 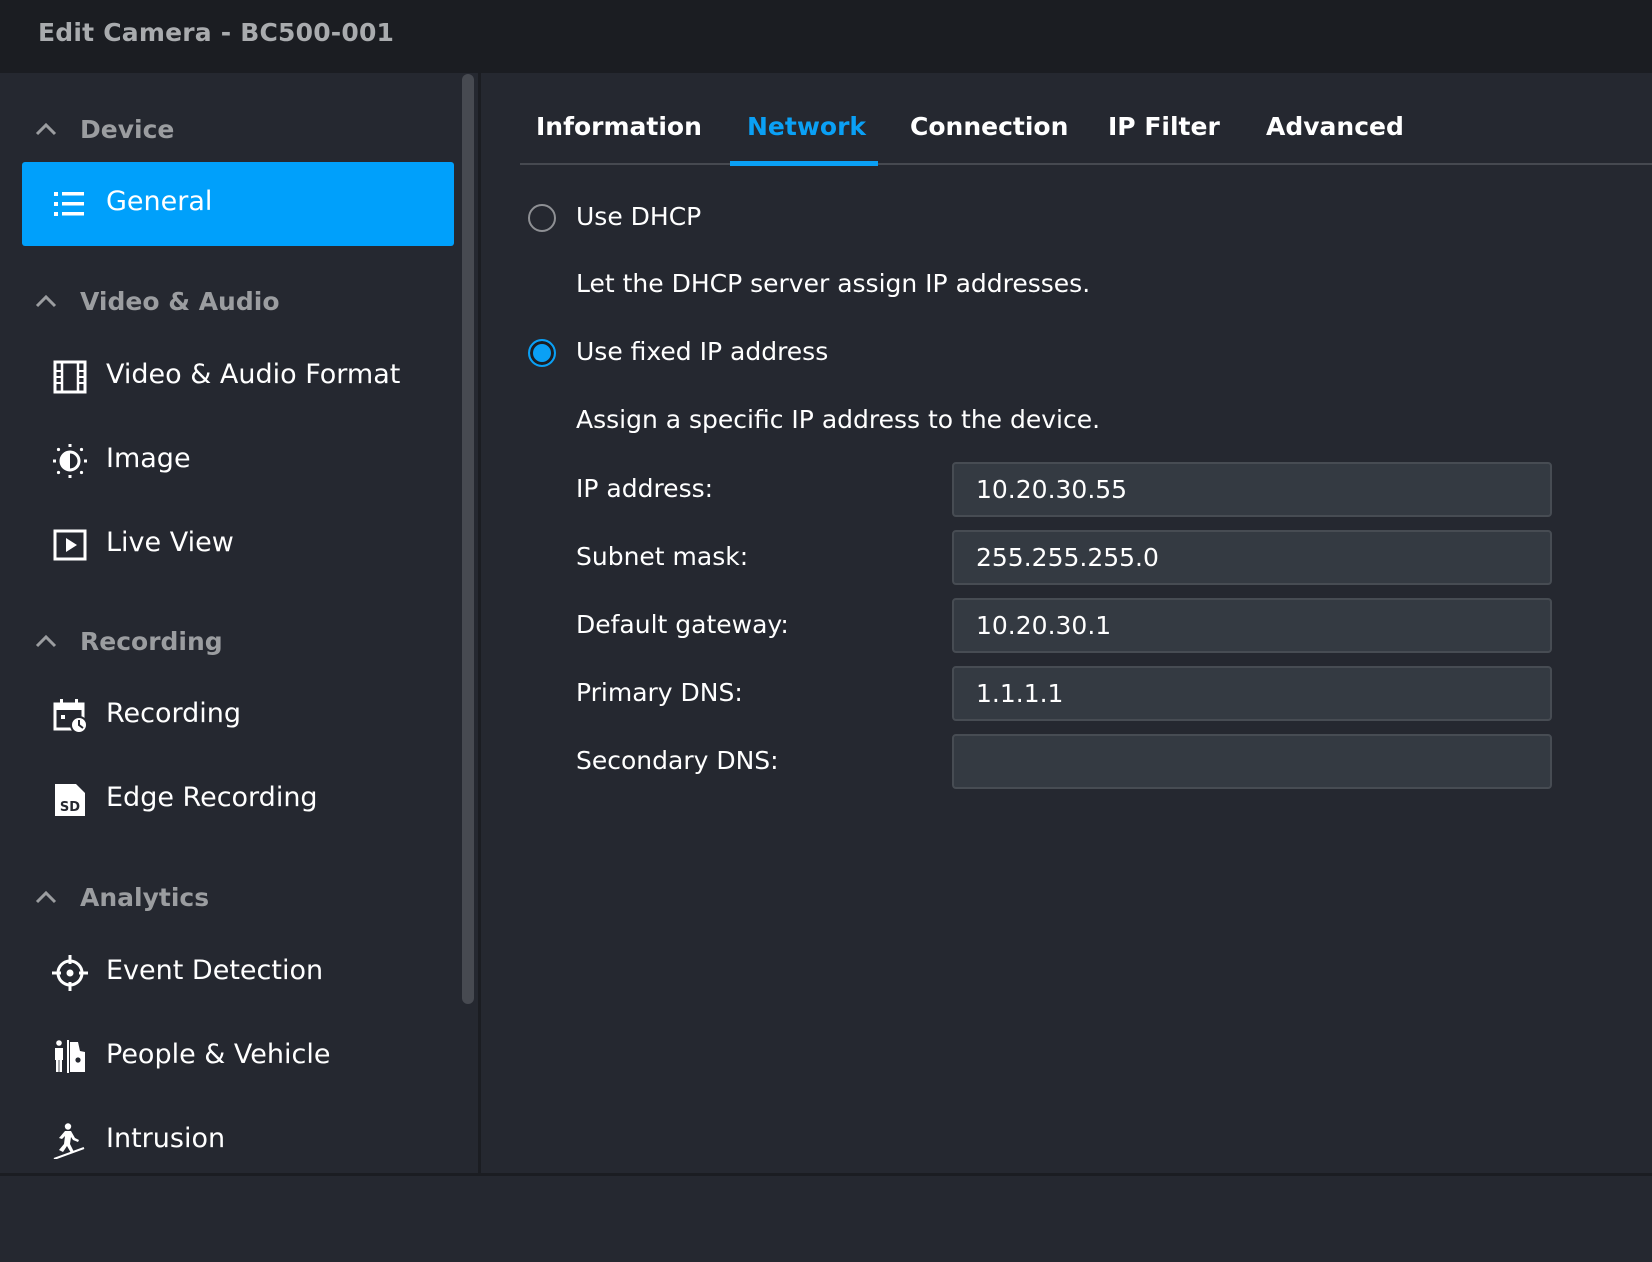 What do you see at coordinates (170, 542) in the screenshot?
I see `sidebar-item-label: Live View` at bounding box center [170, 542].